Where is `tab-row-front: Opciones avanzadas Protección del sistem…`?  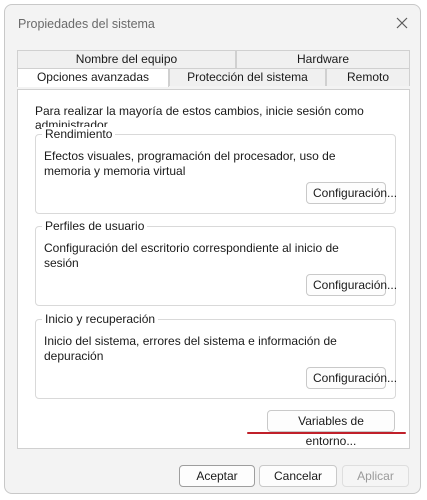
tab-row-front: Opciones avanzadas Protección del sistem… is located at coordinates (213, 77).